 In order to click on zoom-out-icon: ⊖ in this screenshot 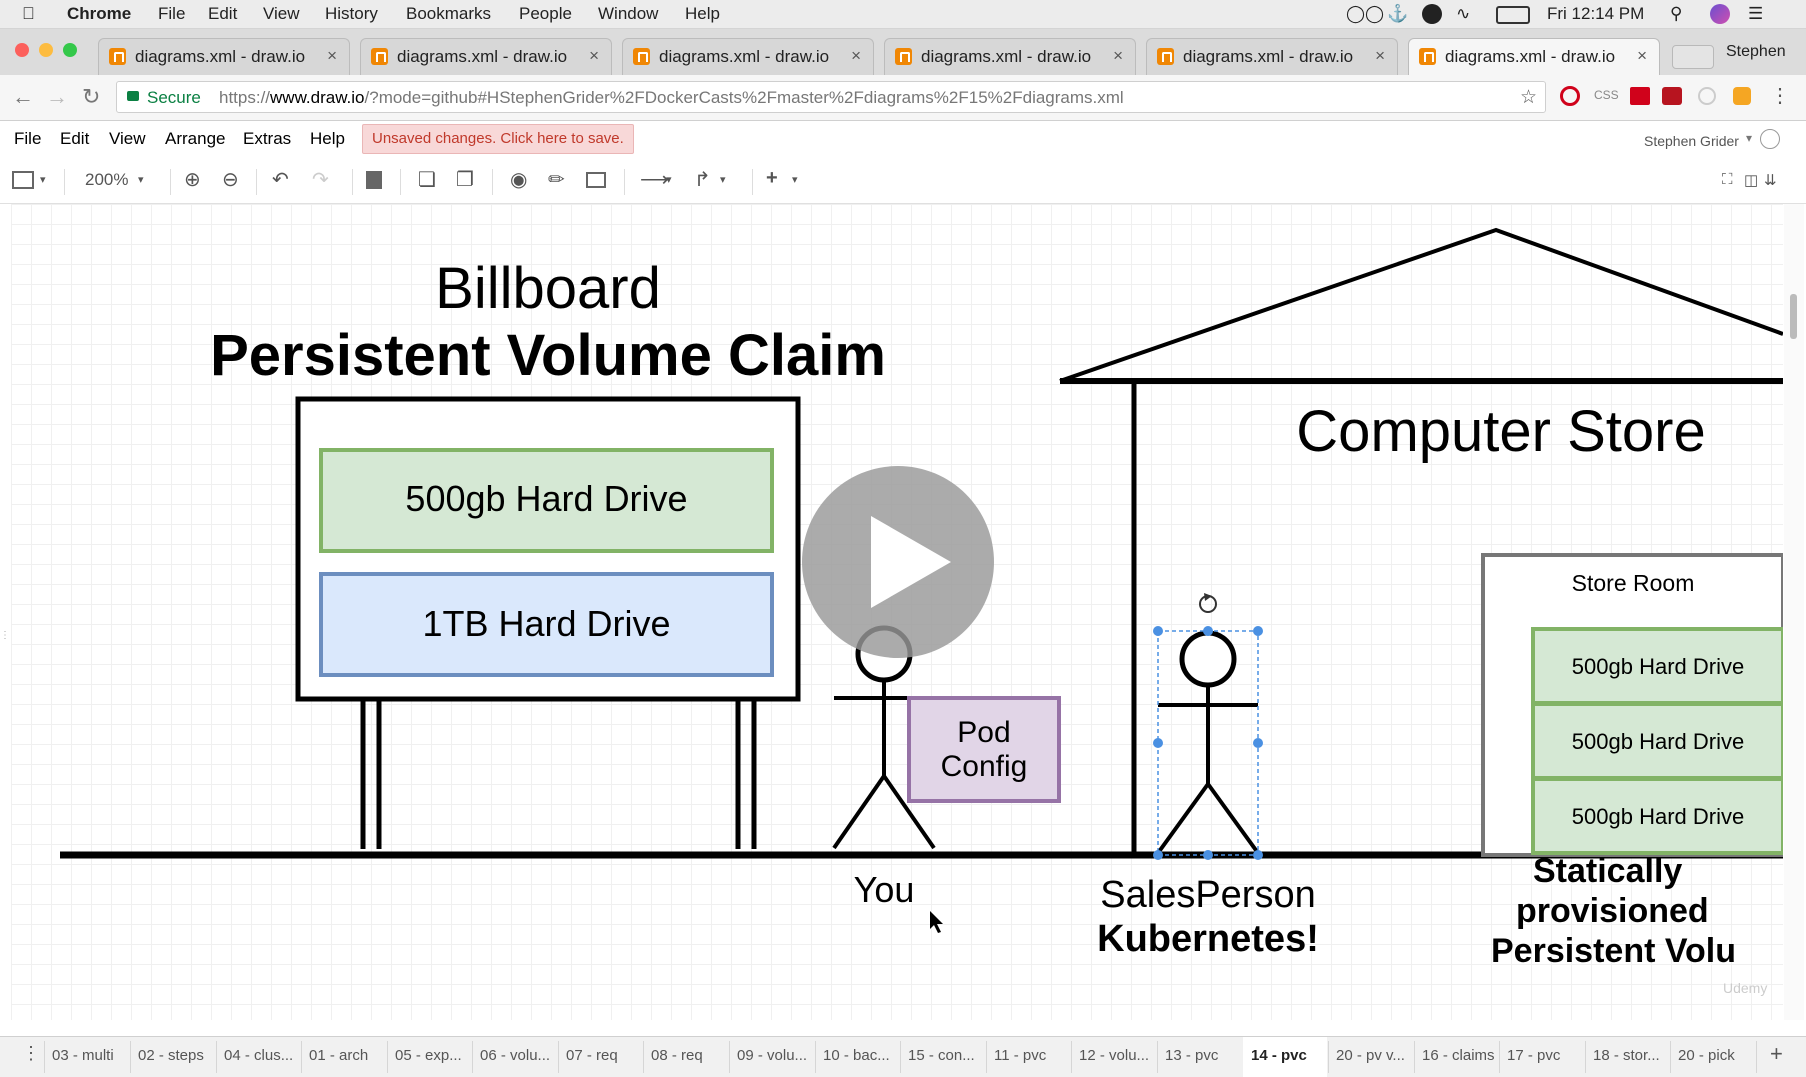, I will do `click(230, 179)`.